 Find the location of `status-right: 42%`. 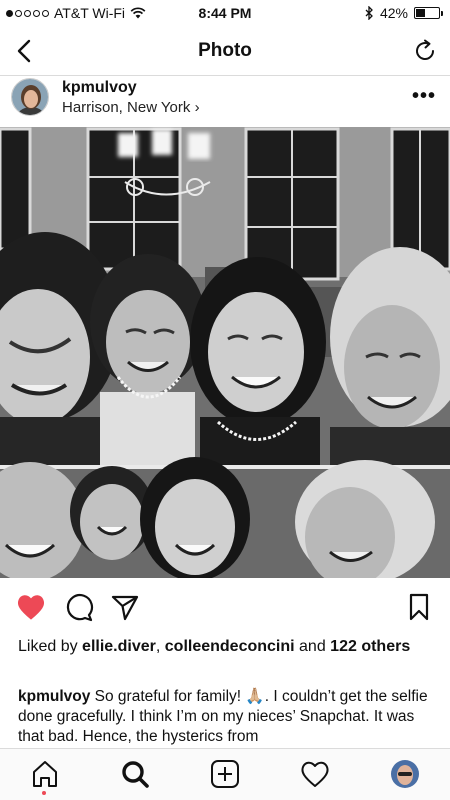

status-right: 42% is located at coordinates (404, 13).